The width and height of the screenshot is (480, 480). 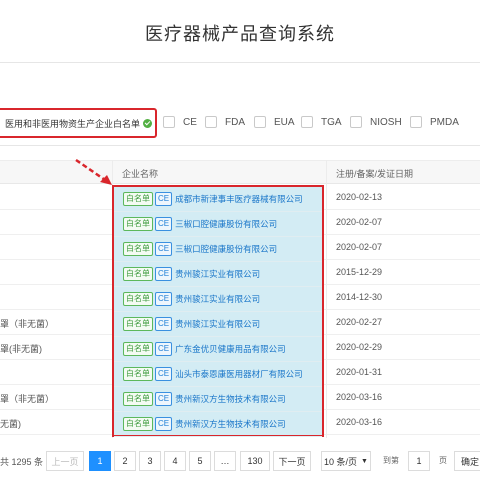 I want to click on company-cell: 白名单 CE 广东金优贝健康用品有限公司, so click(x=218, y=349).